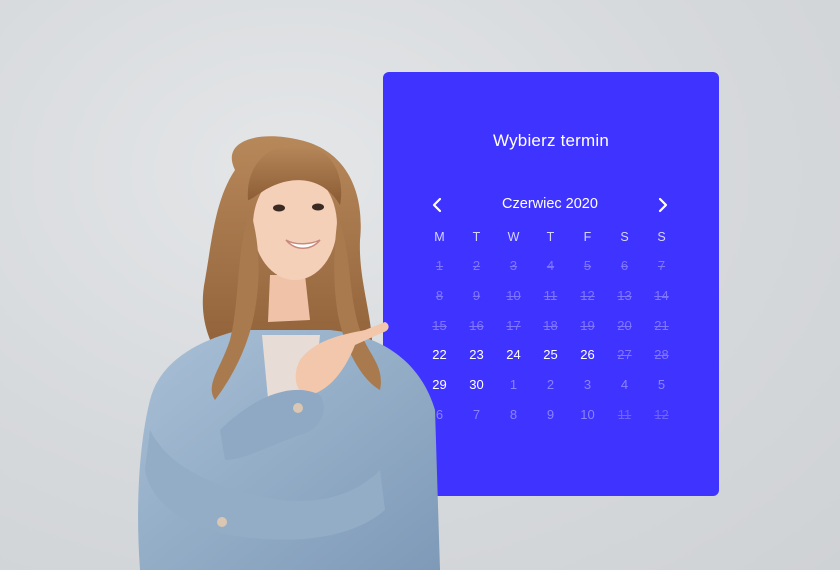 The height and width of the screenshot is (570, 840). Describe the element at coordinates (550, 204) in the screenshot. I see `month-label: Czerwiec 2020` at that location.